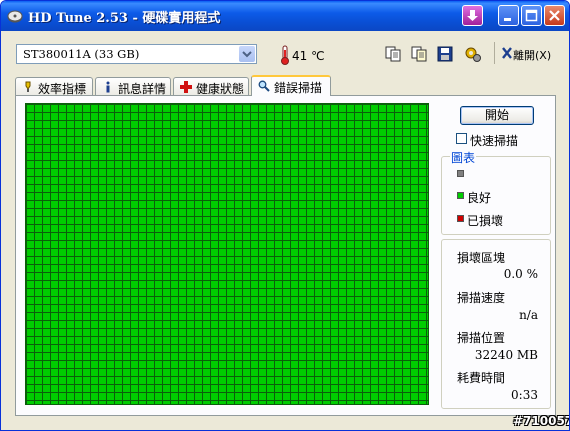 The image size is (570, 431). What do you see at coordinates (247, 54) in the screenshot?
I see `chevron-down-icon` at bounding box center [247, 54].